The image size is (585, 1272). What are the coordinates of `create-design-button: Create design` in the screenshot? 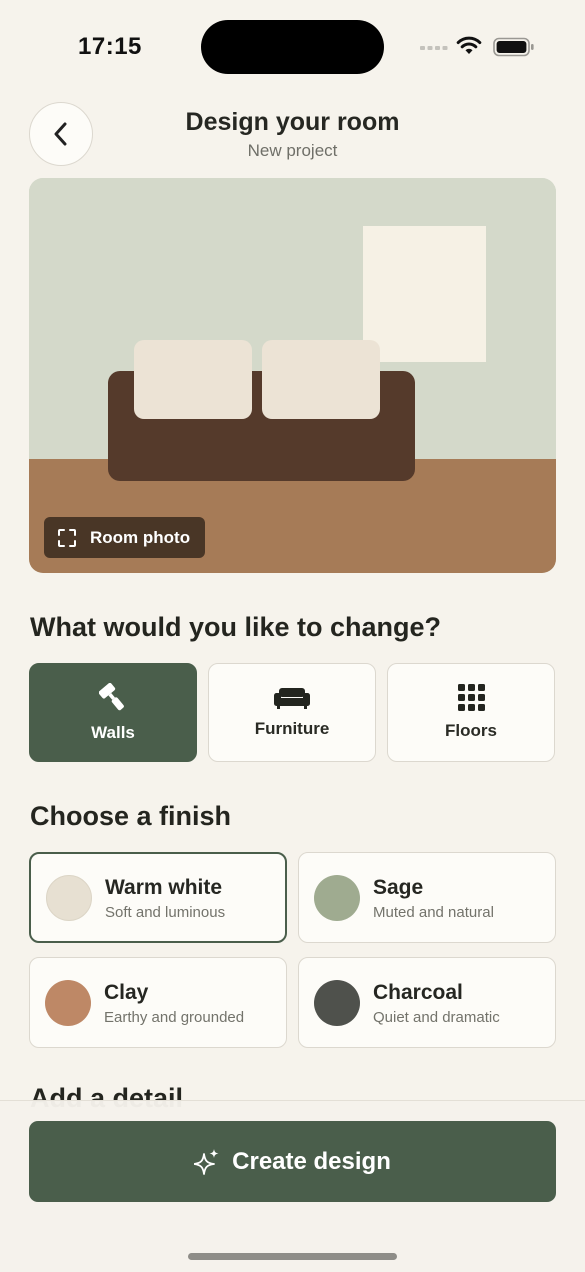 It's located at (292, 1161).